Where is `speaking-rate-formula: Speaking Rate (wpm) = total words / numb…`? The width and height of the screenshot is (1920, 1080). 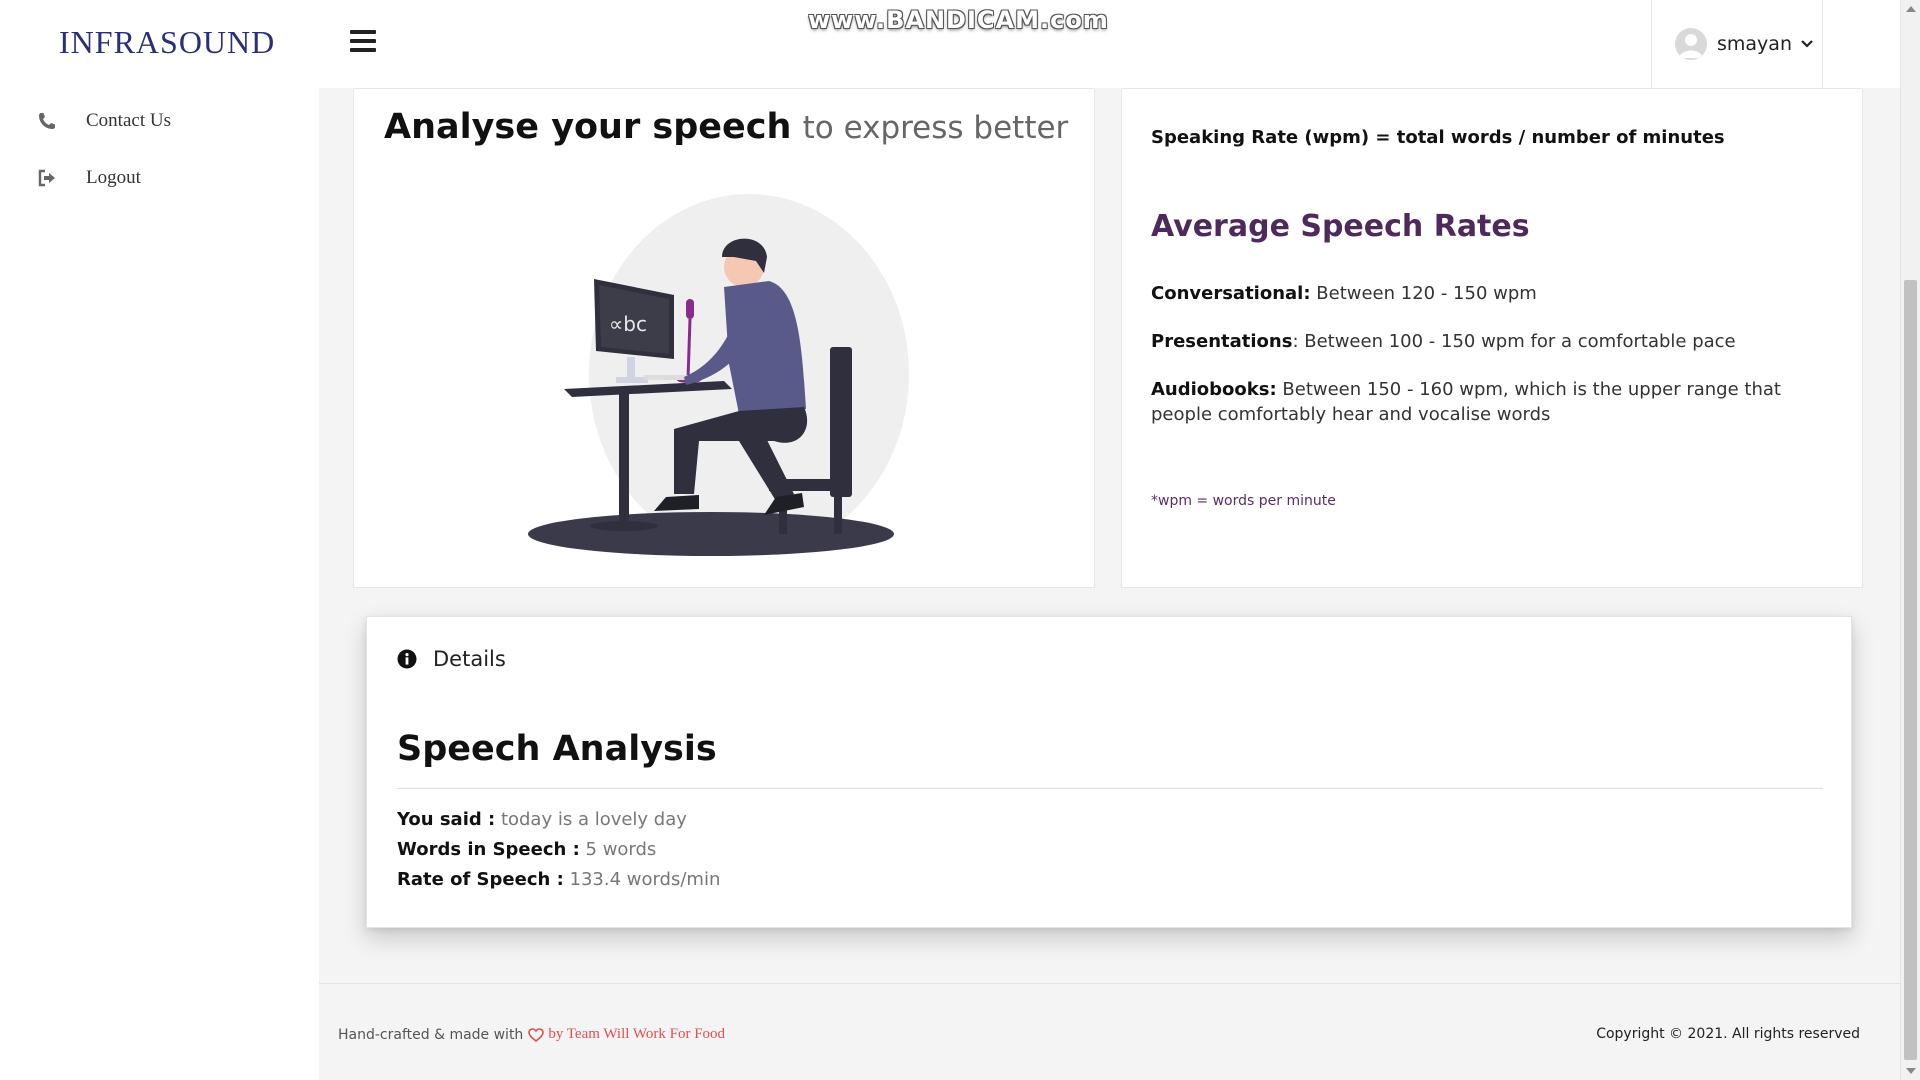
speaking-rate-formula: Speaking Rate (wpm) = total words / numb… is located at coordinates (1438, 137).